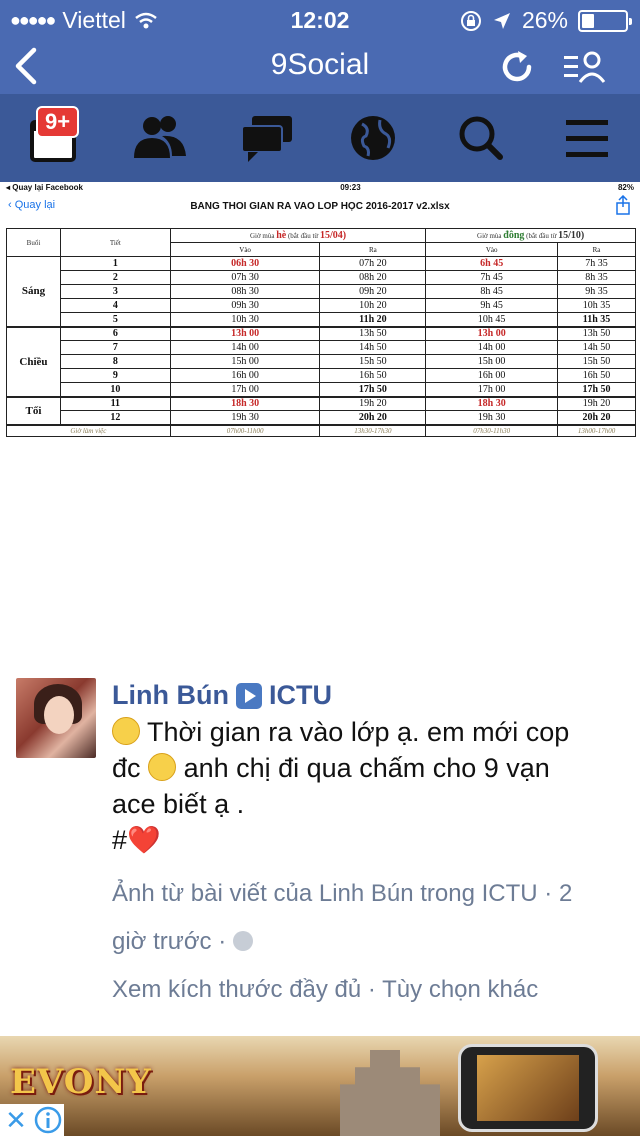 This screenshot has width=640, height=1136. What do you see at coordinates (373, 417) in the screenshot?
I see `time-cell: 20h 20` at bounding box center [373, 417].